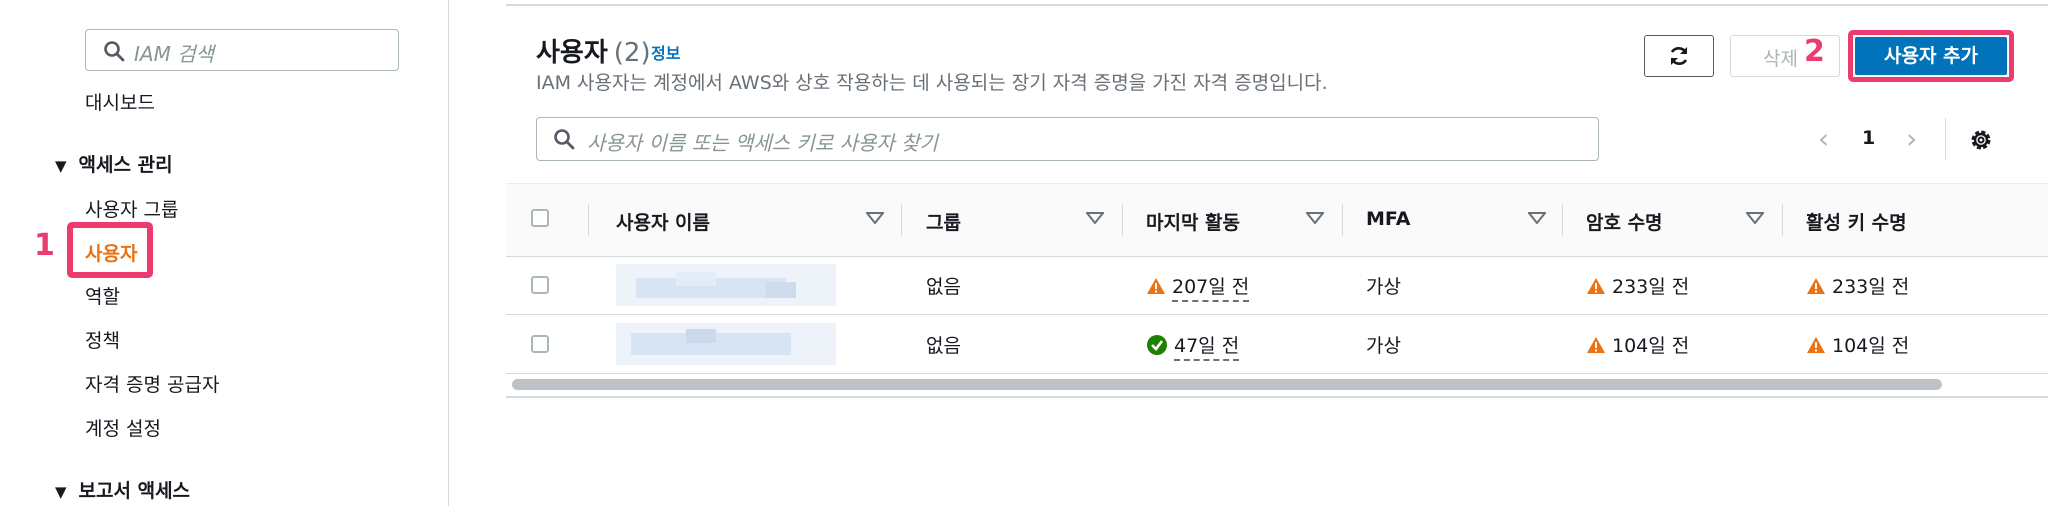 The width and height of the screenshot is (2048, 506). Describe the element at coordinates (242, 50) in the screenshot. I see `sidebar-search-input: IAM 검색` at that location.